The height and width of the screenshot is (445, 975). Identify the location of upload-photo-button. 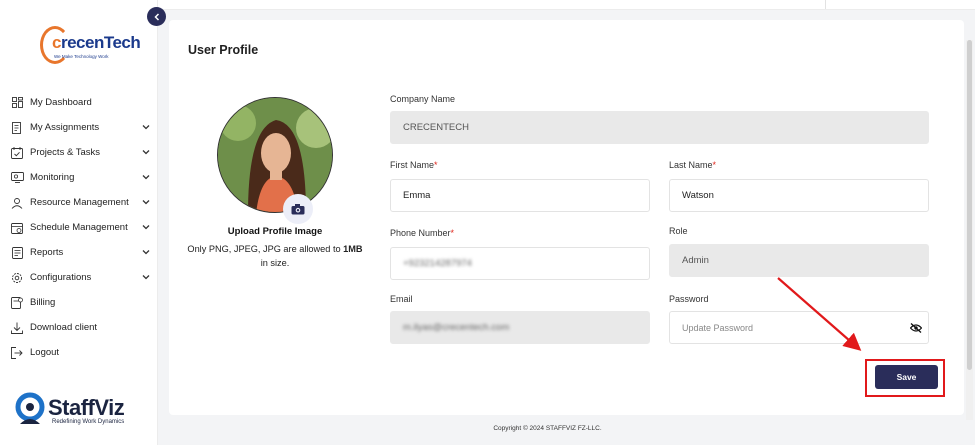
(298, 209).